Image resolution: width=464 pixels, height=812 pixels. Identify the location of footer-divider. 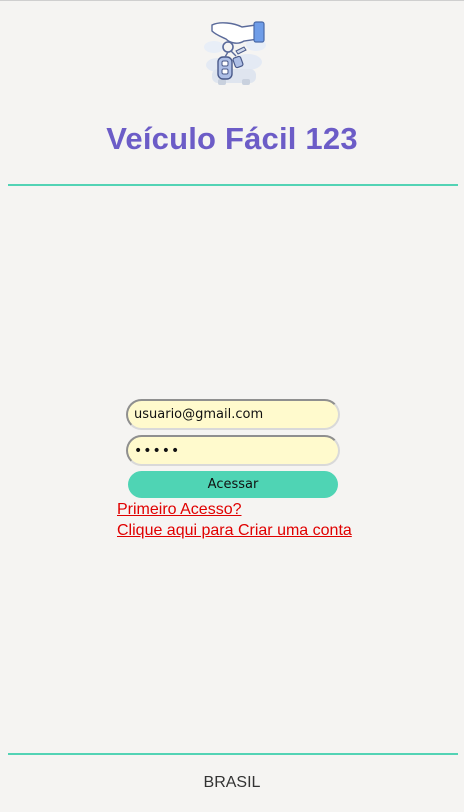
(233, 754).